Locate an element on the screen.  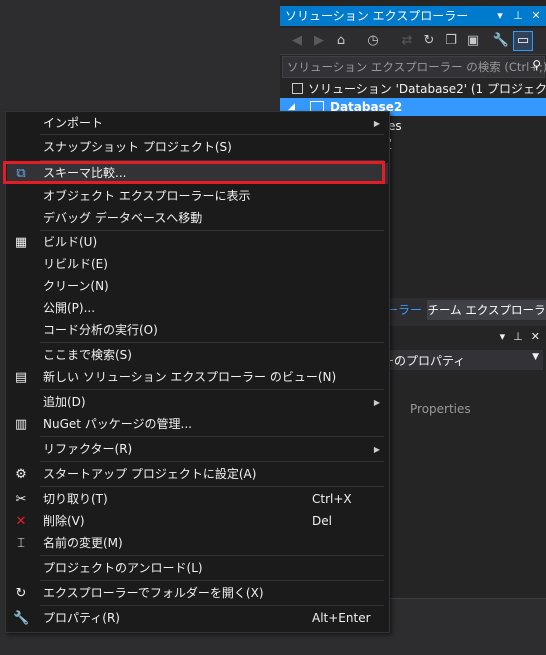
home-icon: ⌂ is located at coordinates (341, 41).